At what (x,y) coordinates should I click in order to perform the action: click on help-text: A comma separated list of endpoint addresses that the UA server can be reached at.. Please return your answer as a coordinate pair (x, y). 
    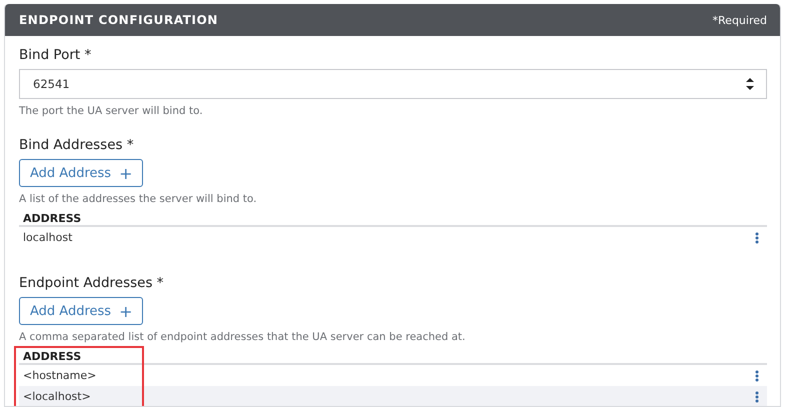
    Looking at the image, I should click on (242, 337).